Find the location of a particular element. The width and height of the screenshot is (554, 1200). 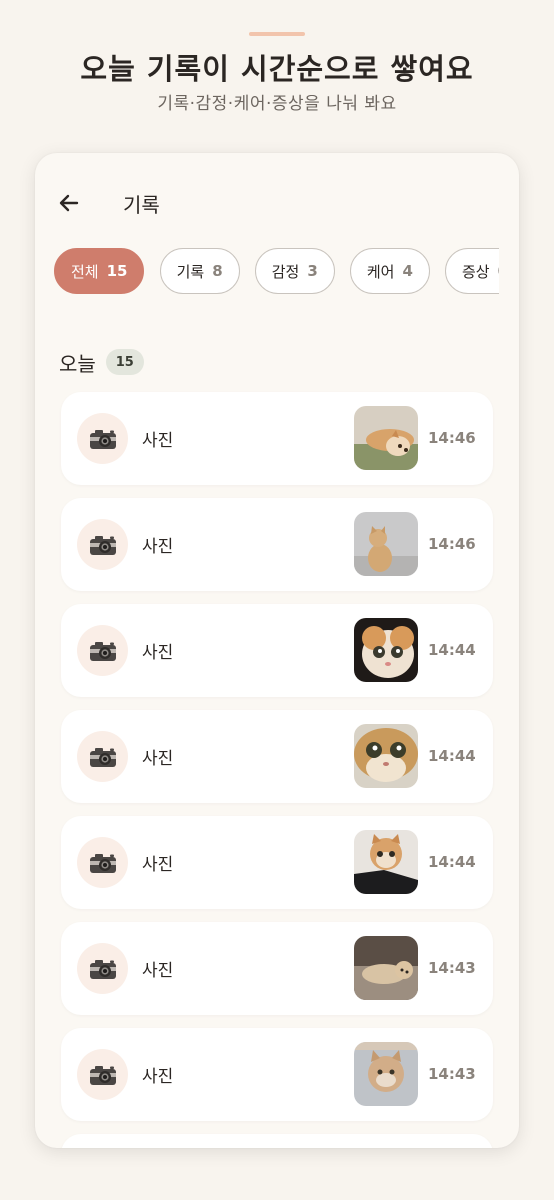

filter-chips: 전체 15 기록 8 감정 3 케어 4 증상 0 is located at coordinates (276, 272).